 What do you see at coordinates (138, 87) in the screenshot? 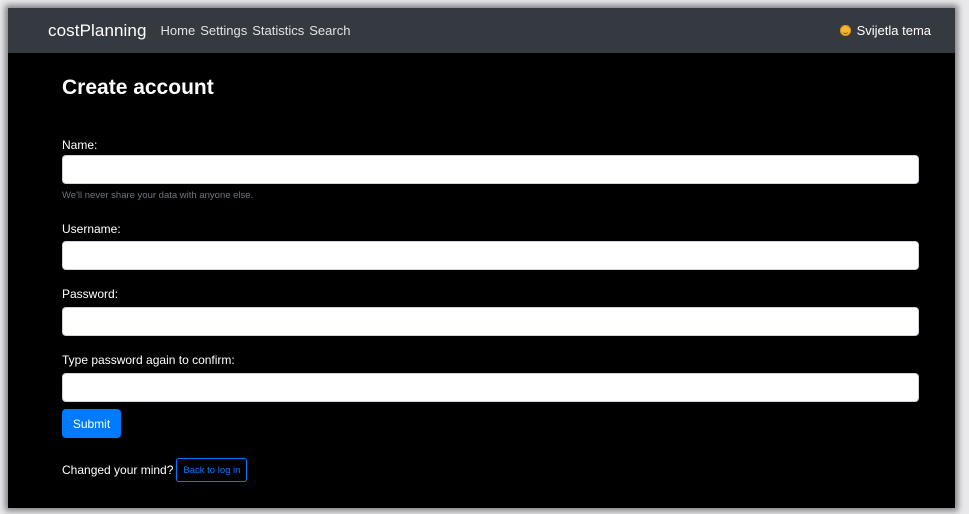
I see `page-title: Create account` at bounding box center [138, 87].